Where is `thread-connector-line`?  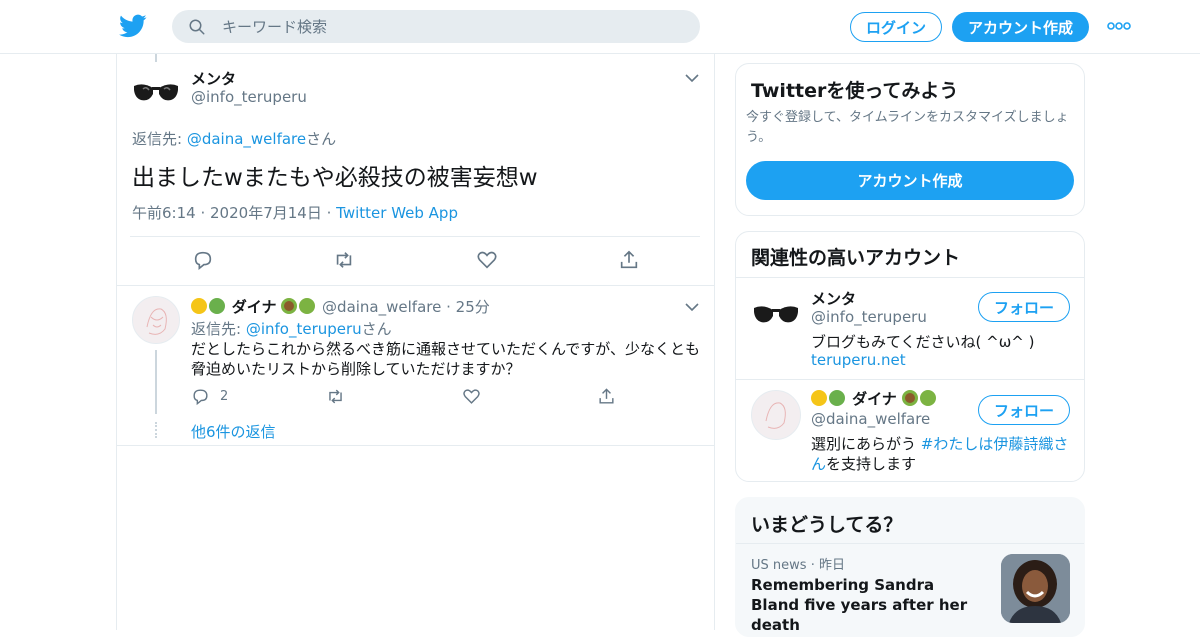
thread-connector-line is located at coordinates (156, 382).